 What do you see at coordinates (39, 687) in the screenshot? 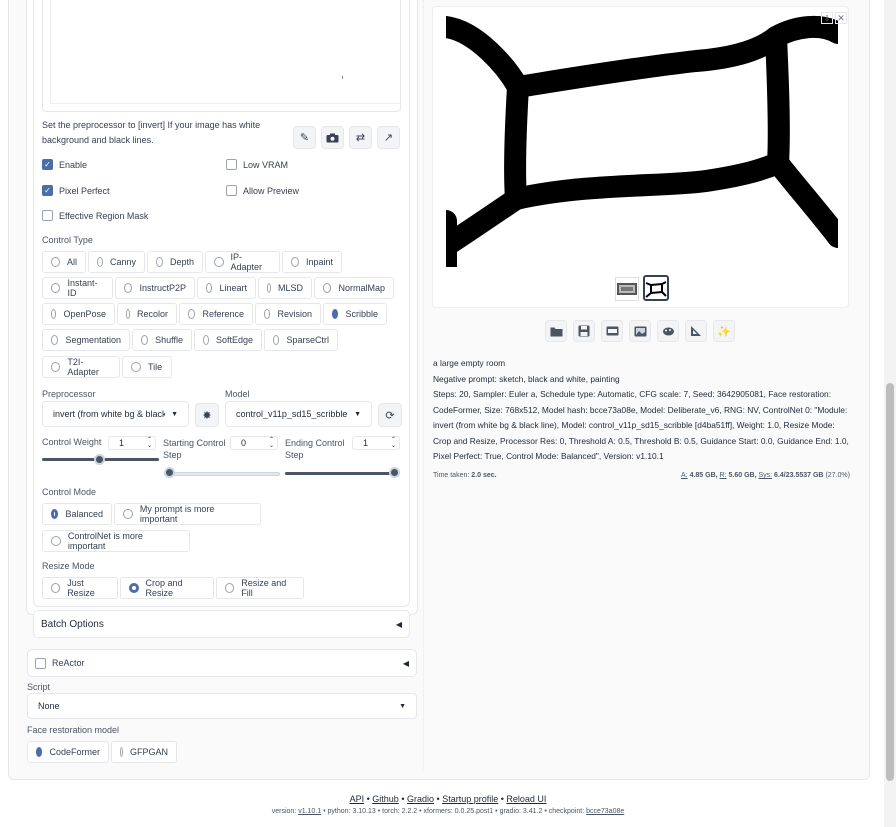
I see `script-label: Script` at bounding box center [39, 687].